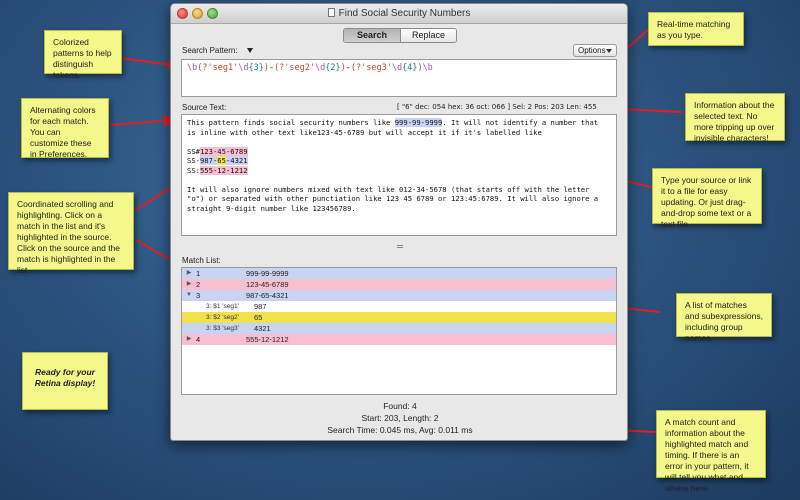 The width and height of the screenshot is (800, 500). Describe the element at coordinates (267, 339) in the screenshot. I see `match-value: 555-12-1212` at that location.